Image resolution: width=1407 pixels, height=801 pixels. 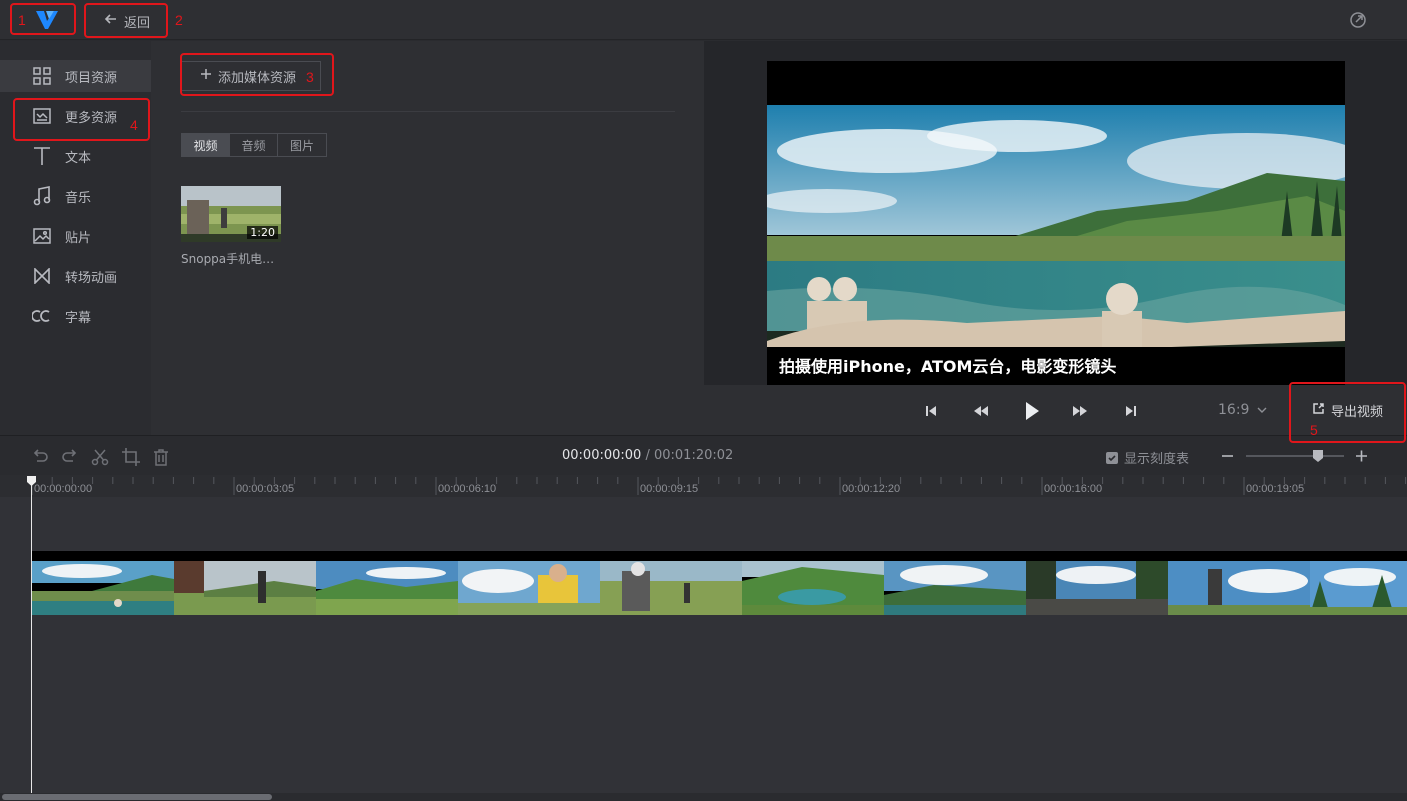 I want to click on sidebar-item-transitions: 转场动画, so click(x=75, y=276).